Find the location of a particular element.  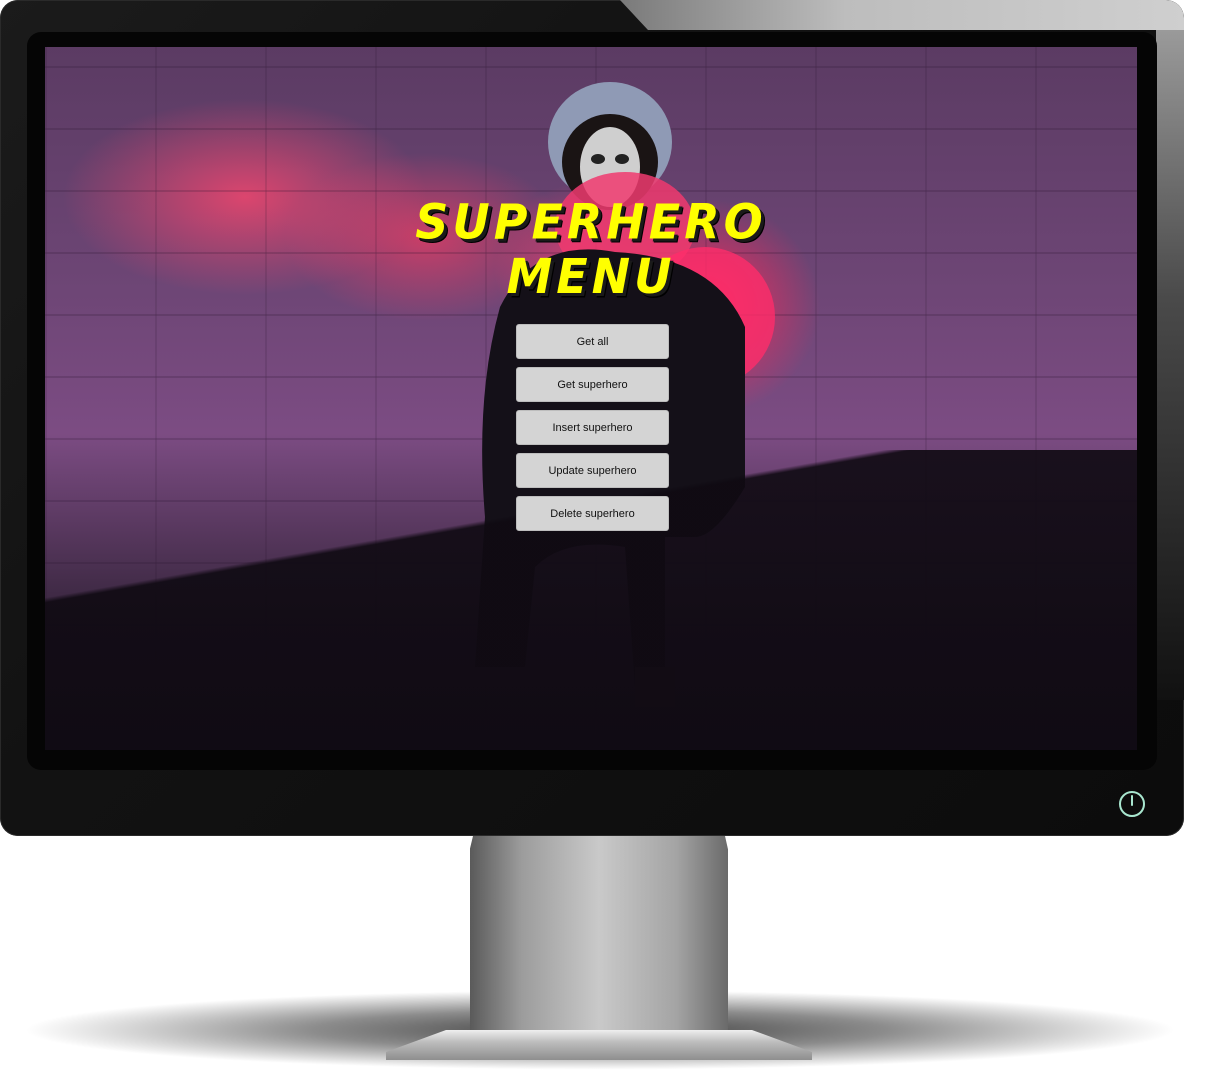

bezel-side-glare is located at coordinates (1170, 365).